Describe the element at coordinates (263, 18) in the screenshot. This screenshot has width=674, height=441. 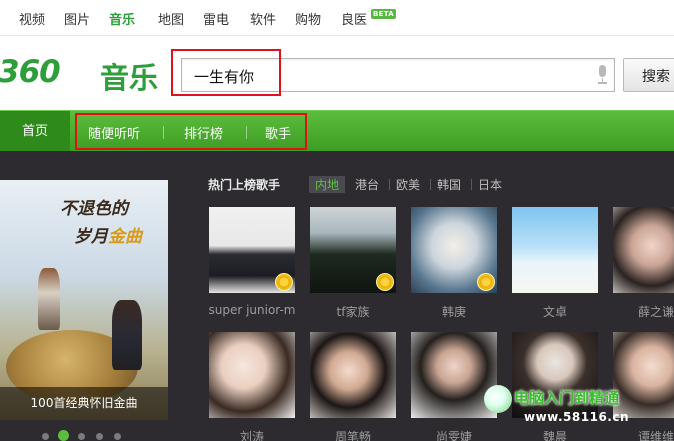
I see `nav-software: 软件` at that location.